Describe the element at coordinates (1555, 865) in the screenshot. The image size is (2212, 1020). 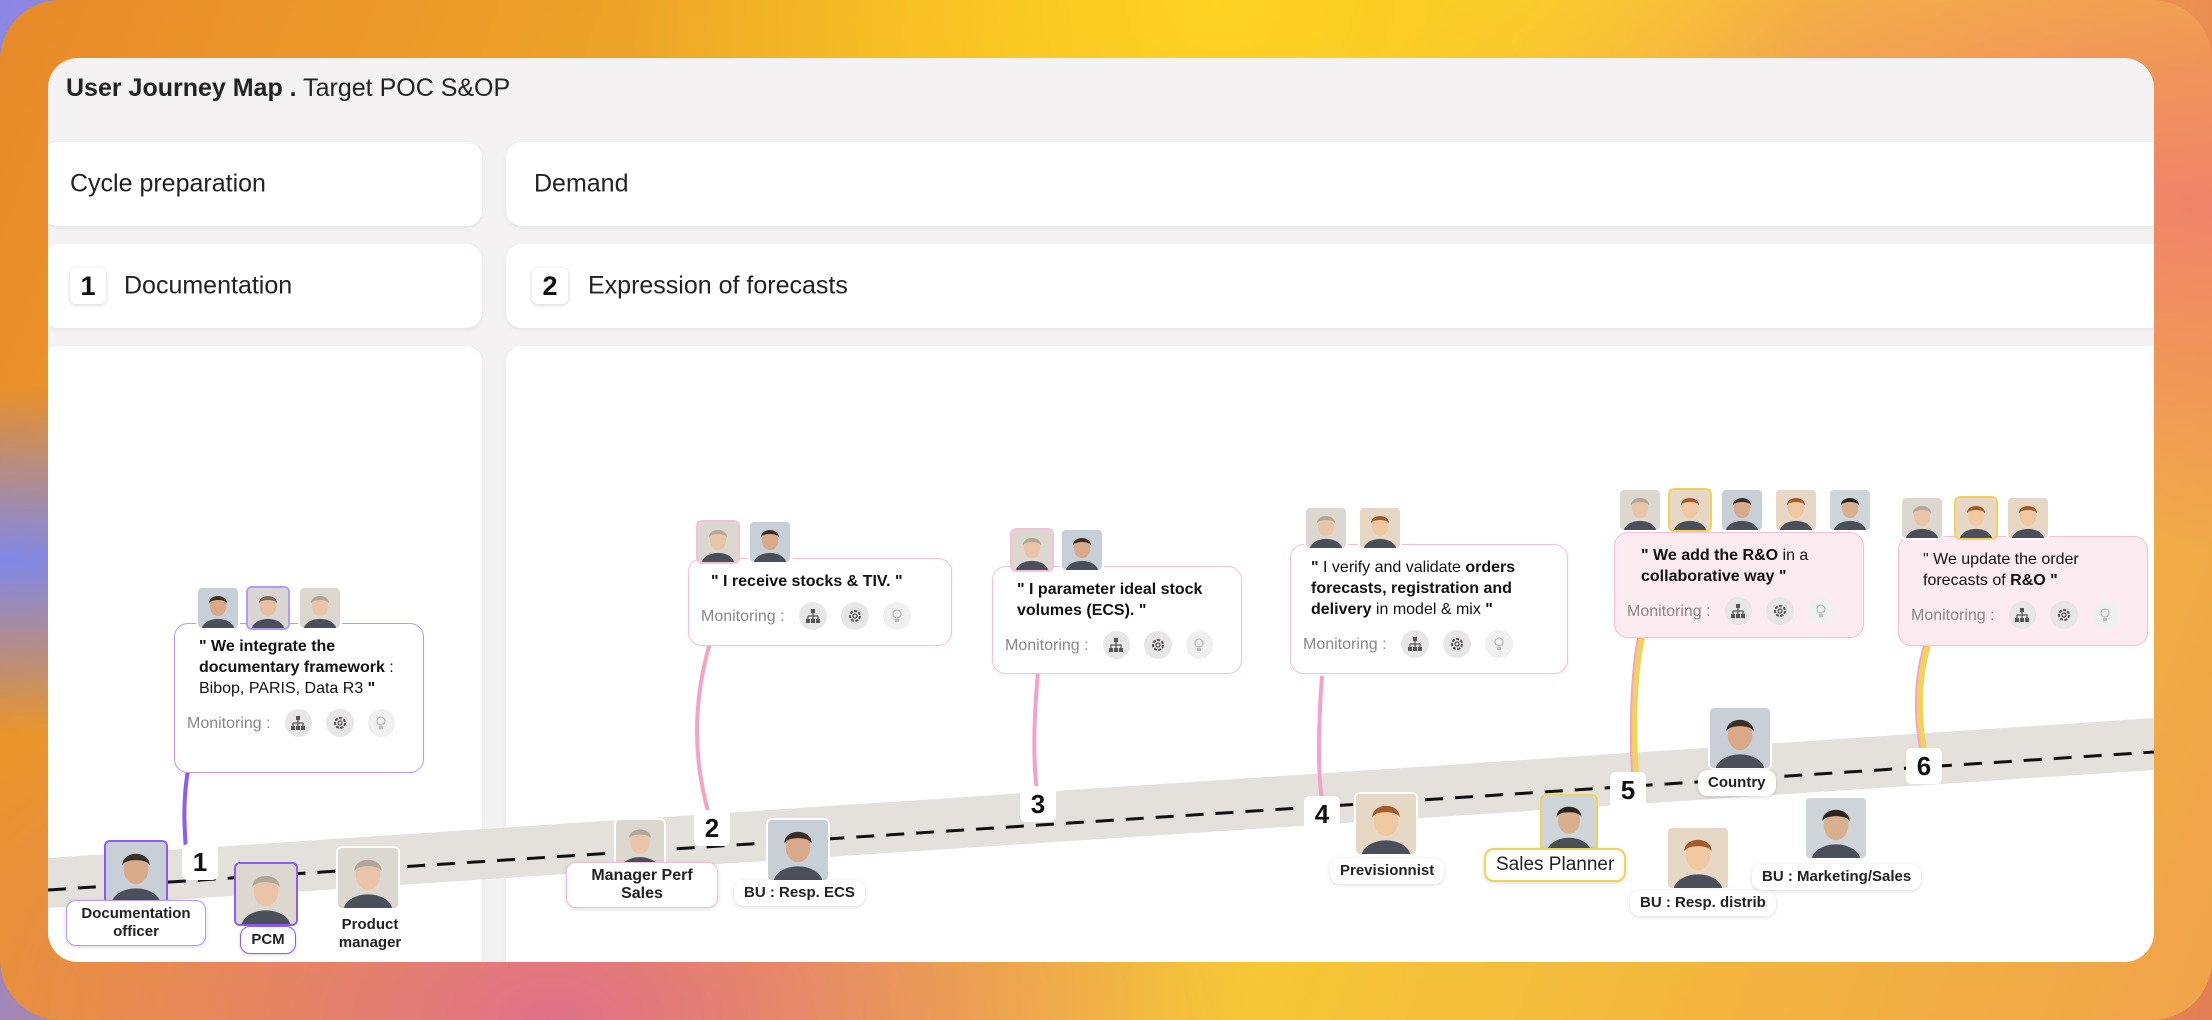
I see `role-tag-sales-planner: Sales Planner` at that location.